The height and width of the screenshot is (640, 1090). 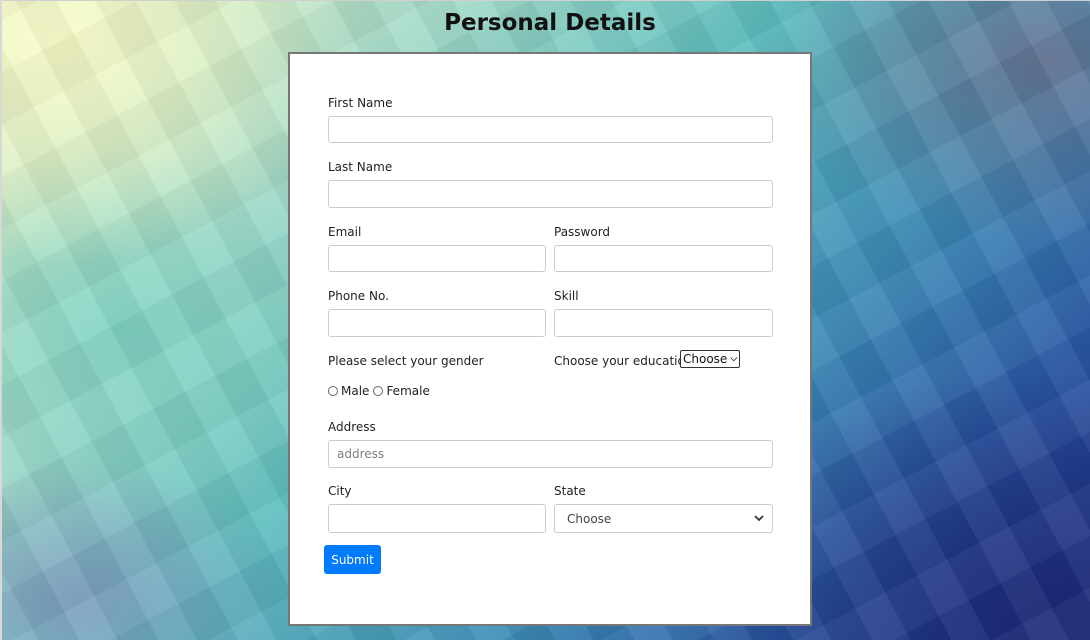 I want to click on phone-label: Phone No., so click(x=358, y=296).